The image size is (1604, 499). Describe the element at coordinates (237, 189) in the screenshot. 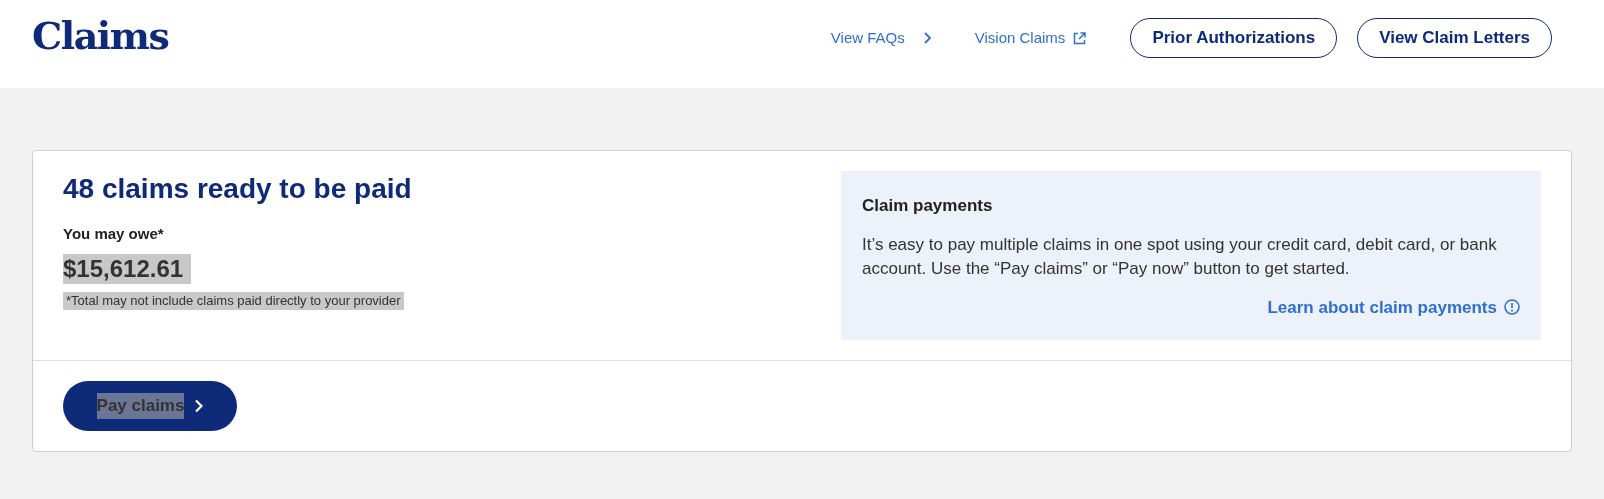

I see `claims-heading: 48 claims ready to be paid` at that location.